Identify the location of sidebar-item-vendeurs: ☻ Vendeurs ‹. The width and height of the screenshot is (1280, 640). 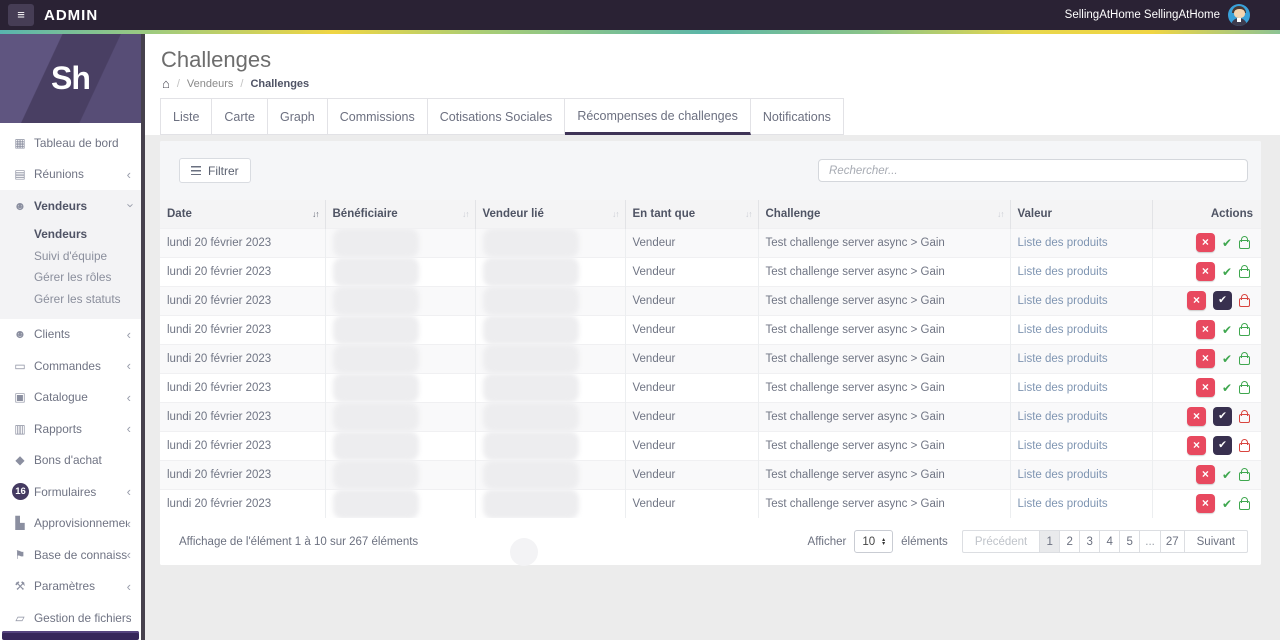
(70, 206).